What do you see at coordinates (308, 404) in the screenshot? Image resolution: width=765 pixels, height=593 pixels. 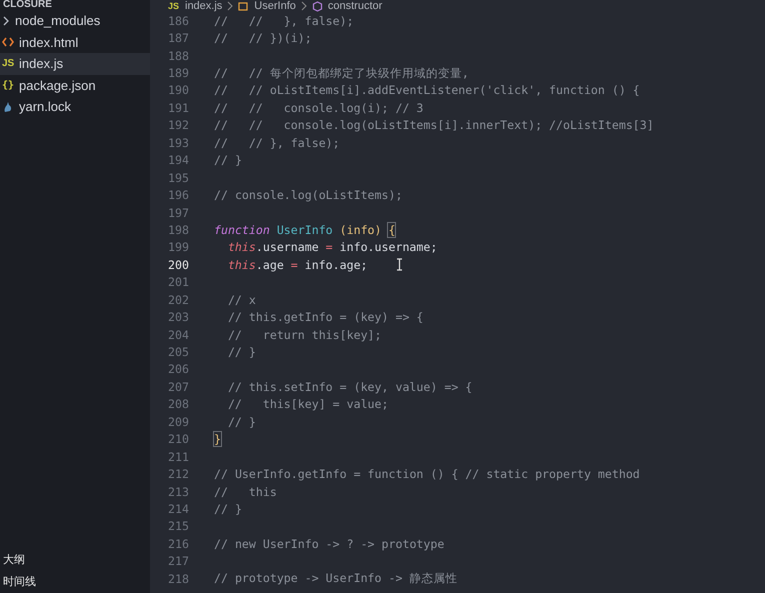 I see `code-comment: // this[key] = value;` at bounding box center [308, 404].